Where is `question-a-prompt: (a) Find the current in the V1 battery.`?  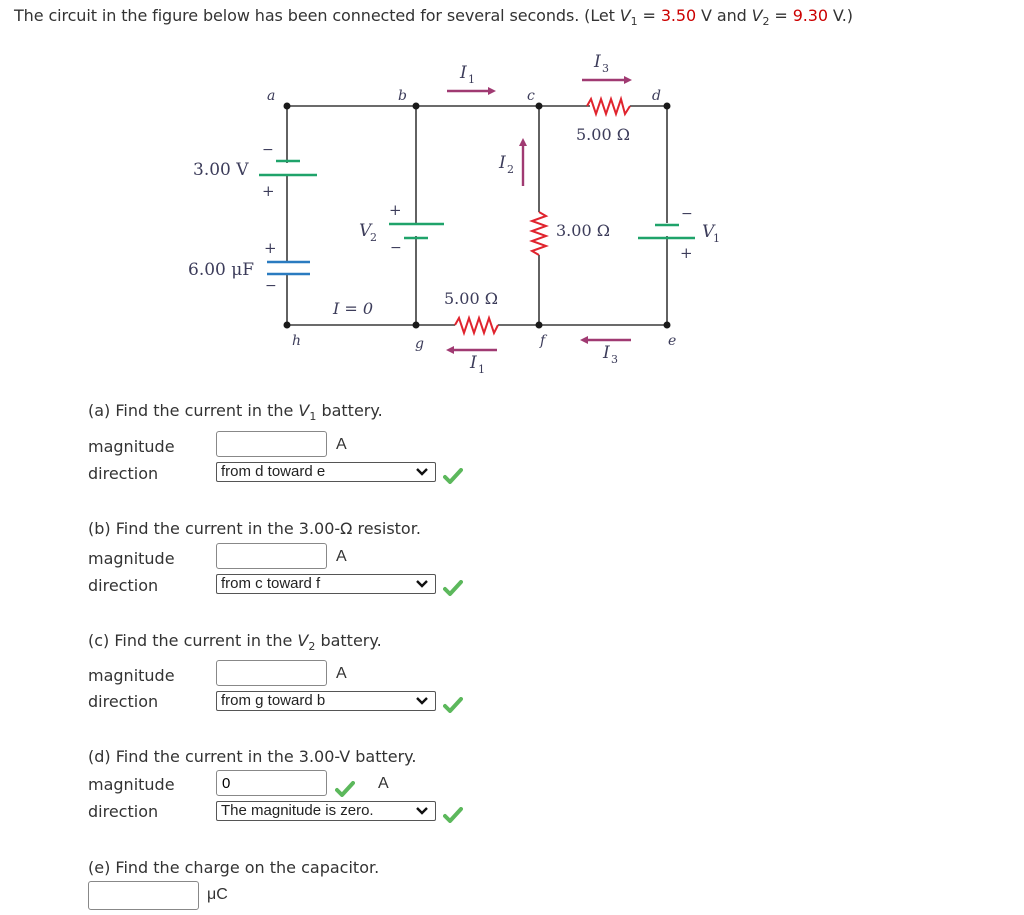 question-a-prompt: (a) Find the current in the V1 battery. is located at coordinates (235, 412).